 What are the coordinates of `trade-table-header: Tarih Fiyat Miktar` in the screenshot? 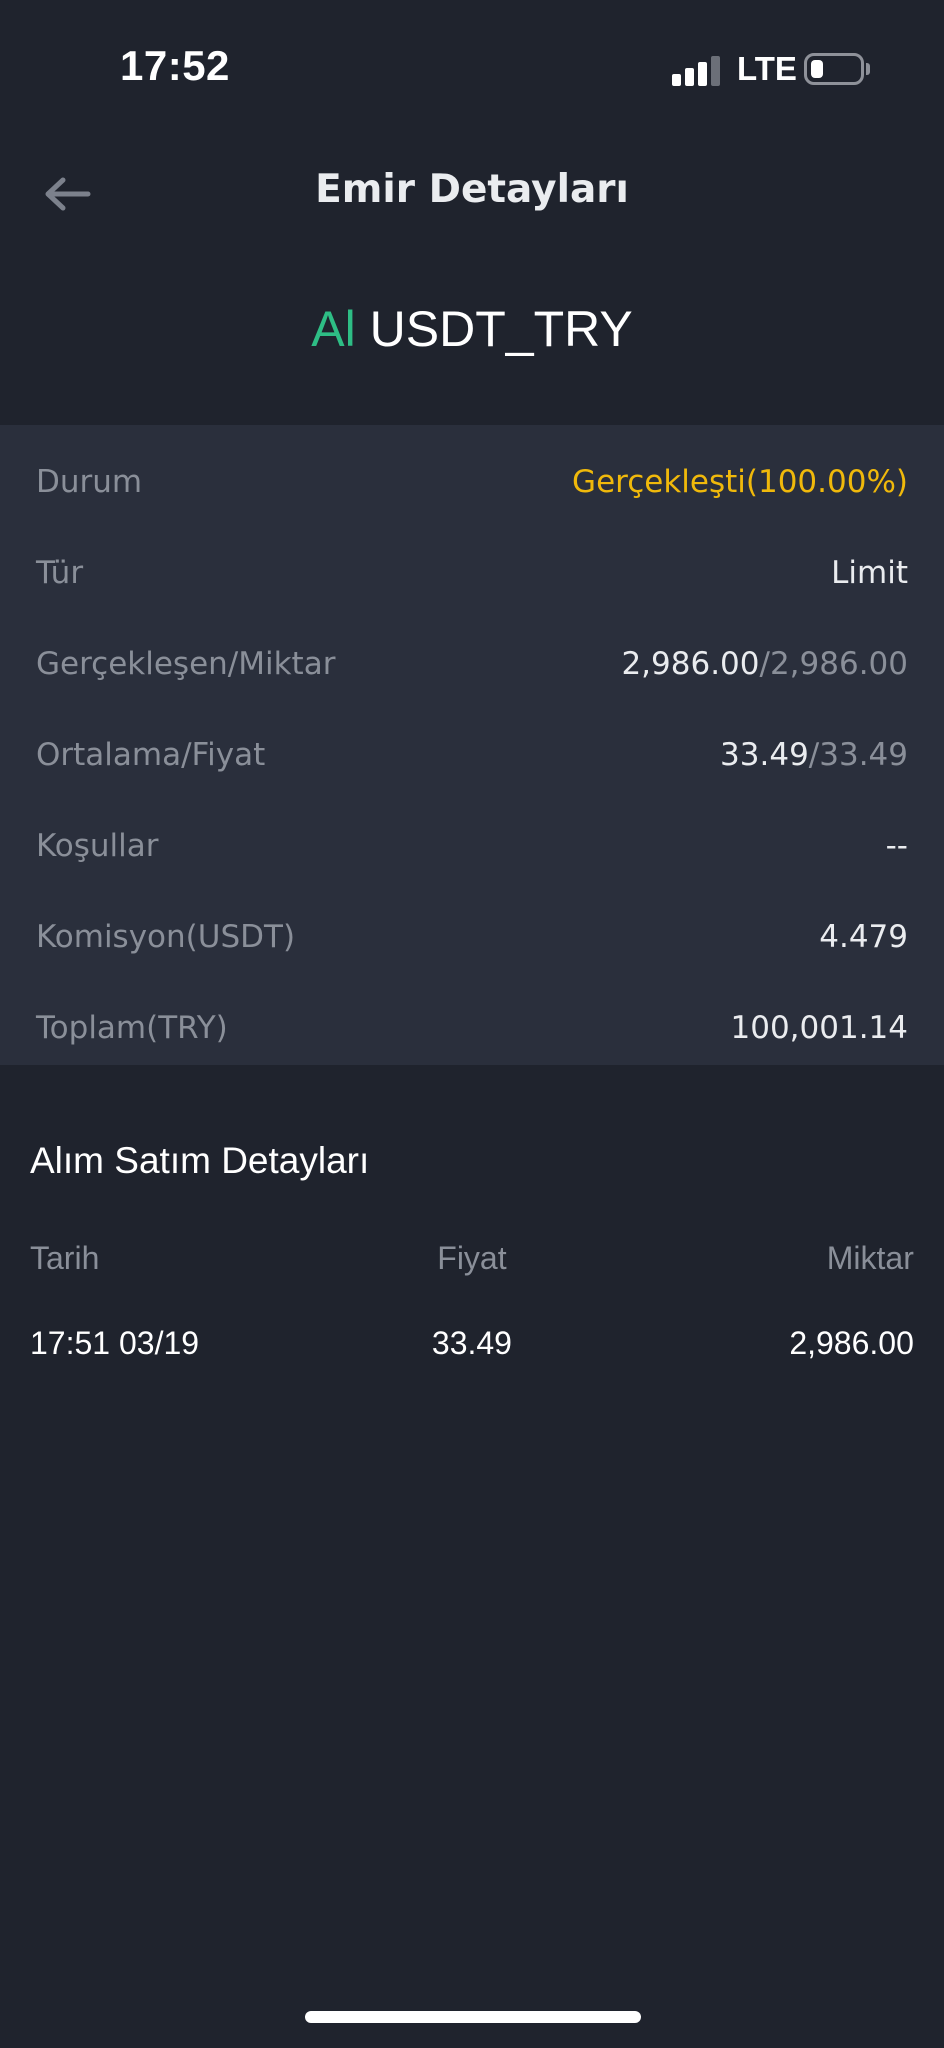 It's located at (472, 1258).